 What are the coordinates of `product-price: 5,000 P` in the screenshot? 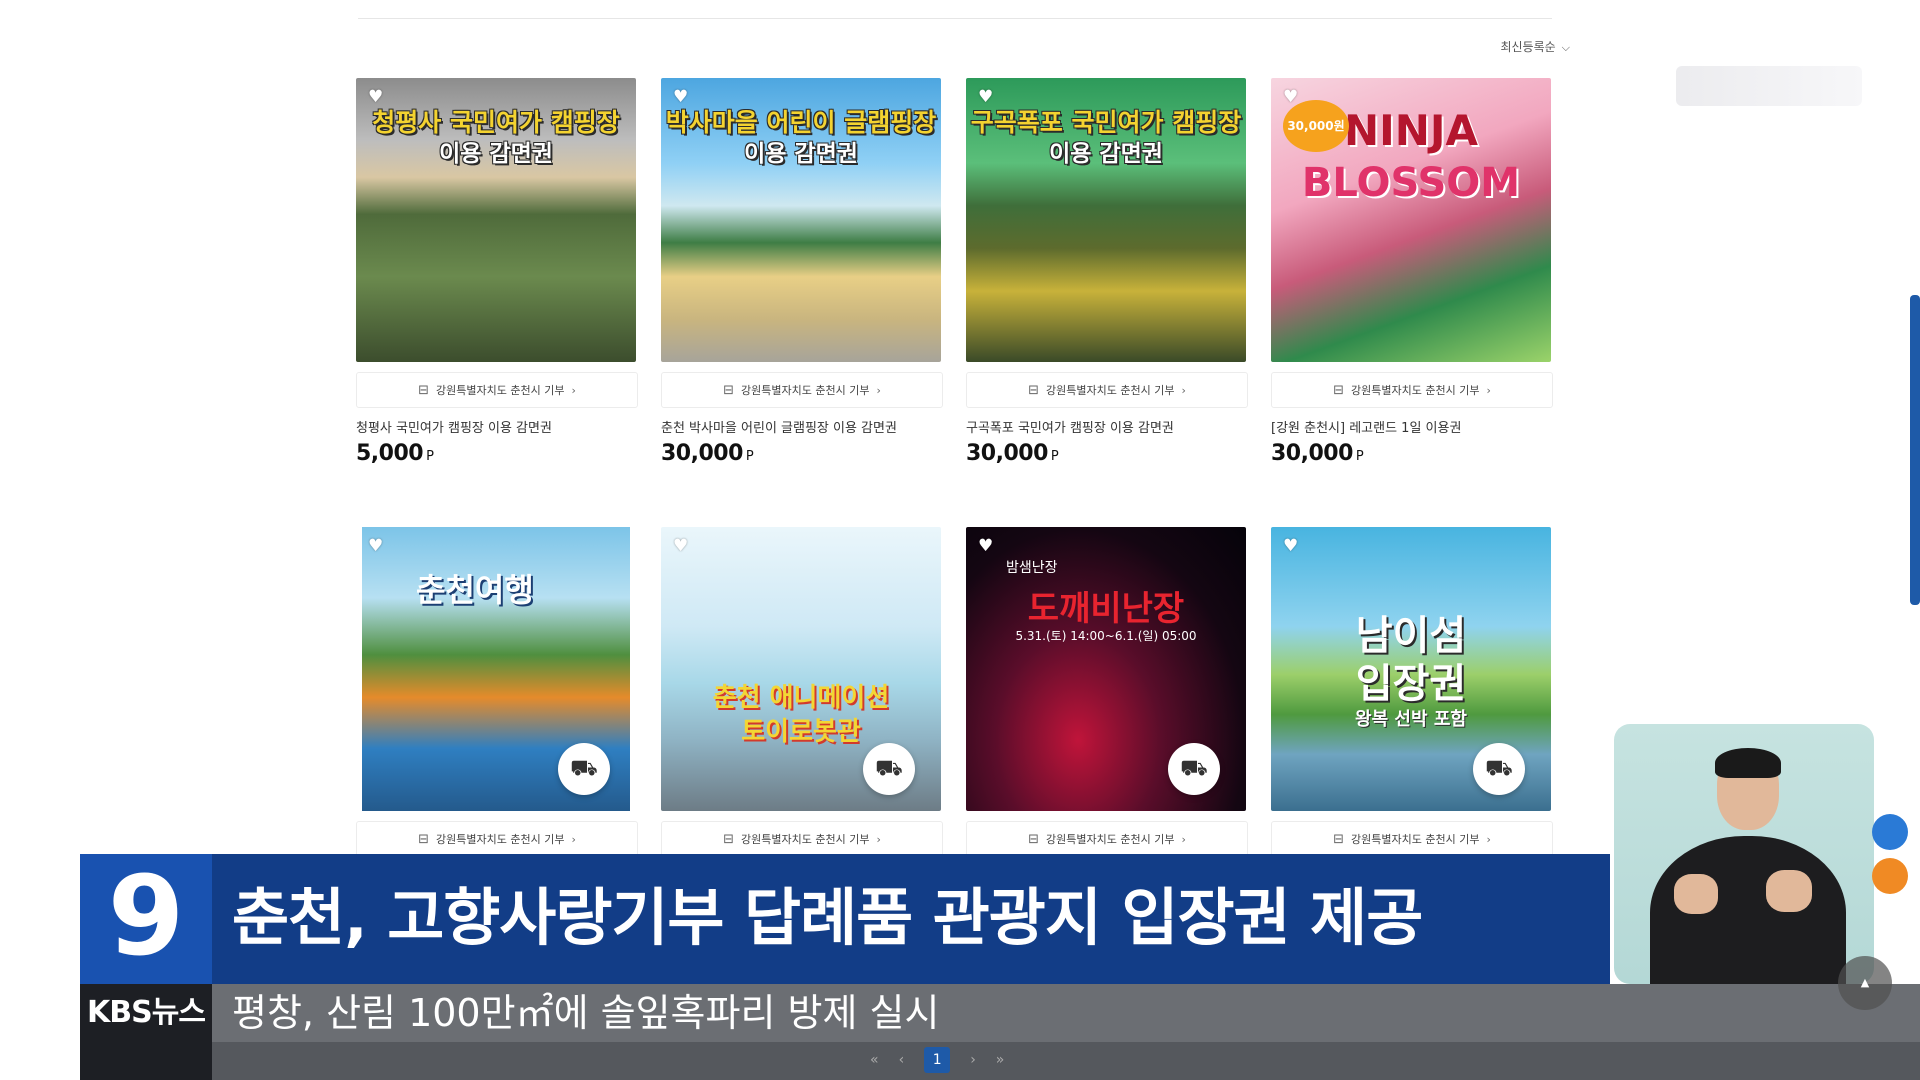 It's located at (395, 453).